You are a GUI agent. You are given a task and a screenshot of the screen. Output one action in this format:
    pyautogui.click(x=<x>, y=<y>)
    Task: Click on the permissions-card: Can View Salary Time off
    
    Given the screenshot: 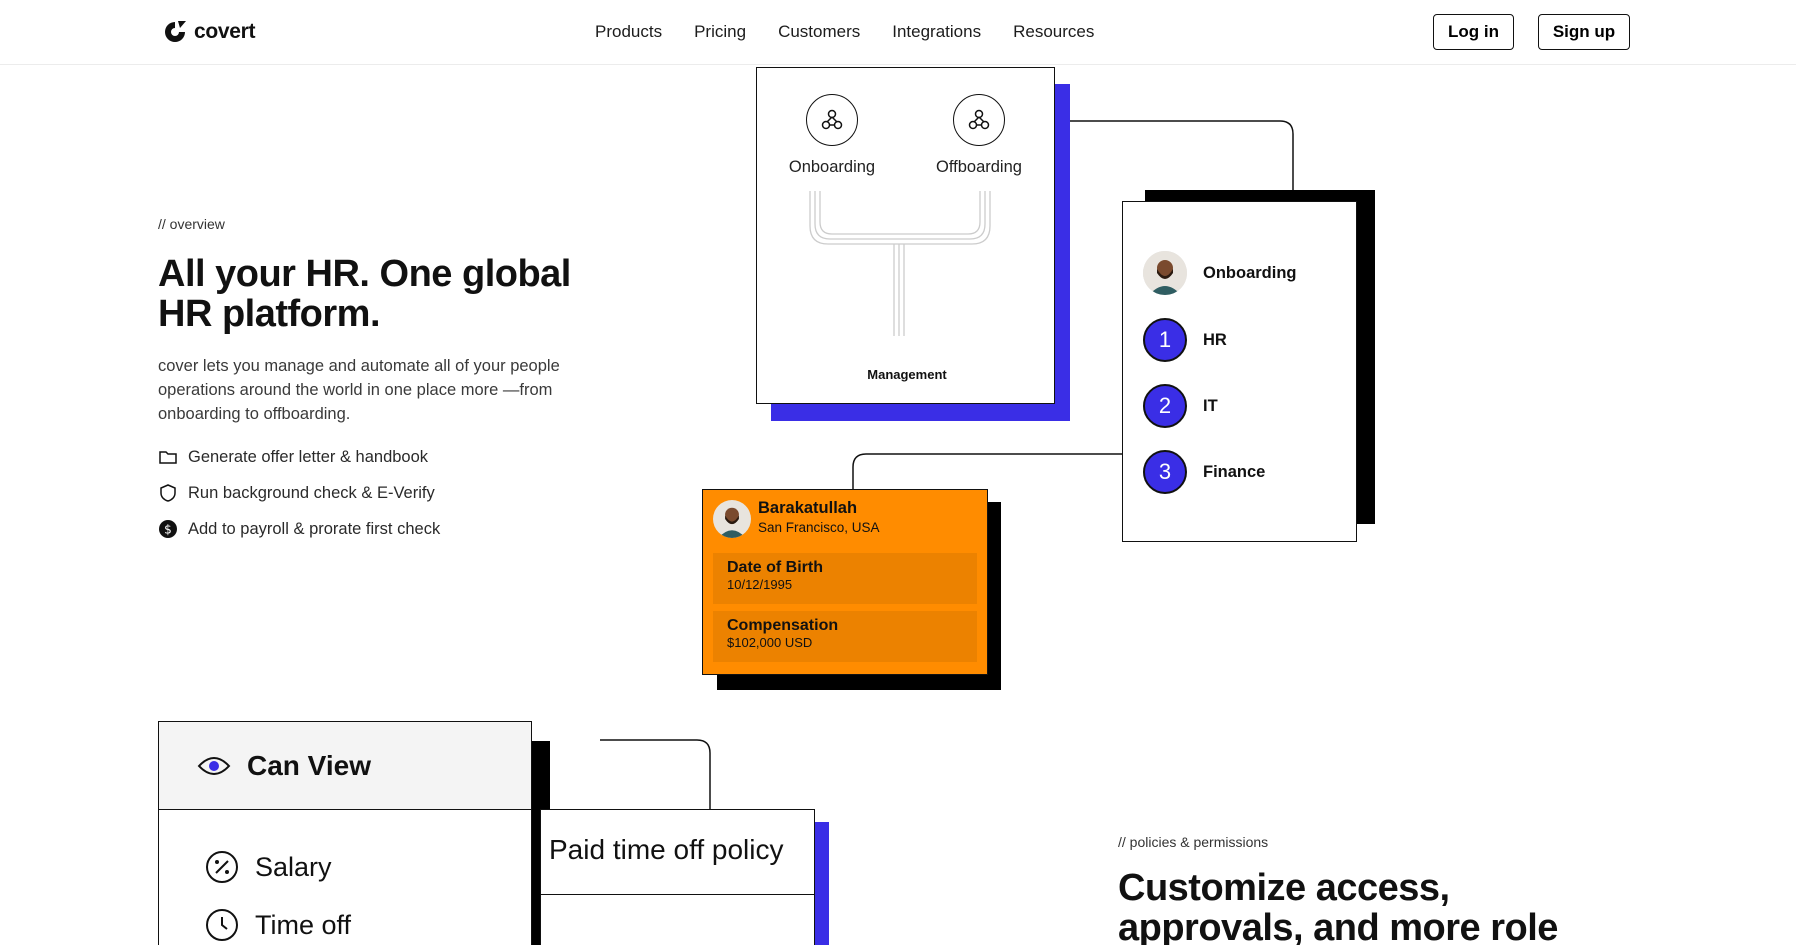 What is the action you would take?
    pyautogui.click(x=345, y=833)
    